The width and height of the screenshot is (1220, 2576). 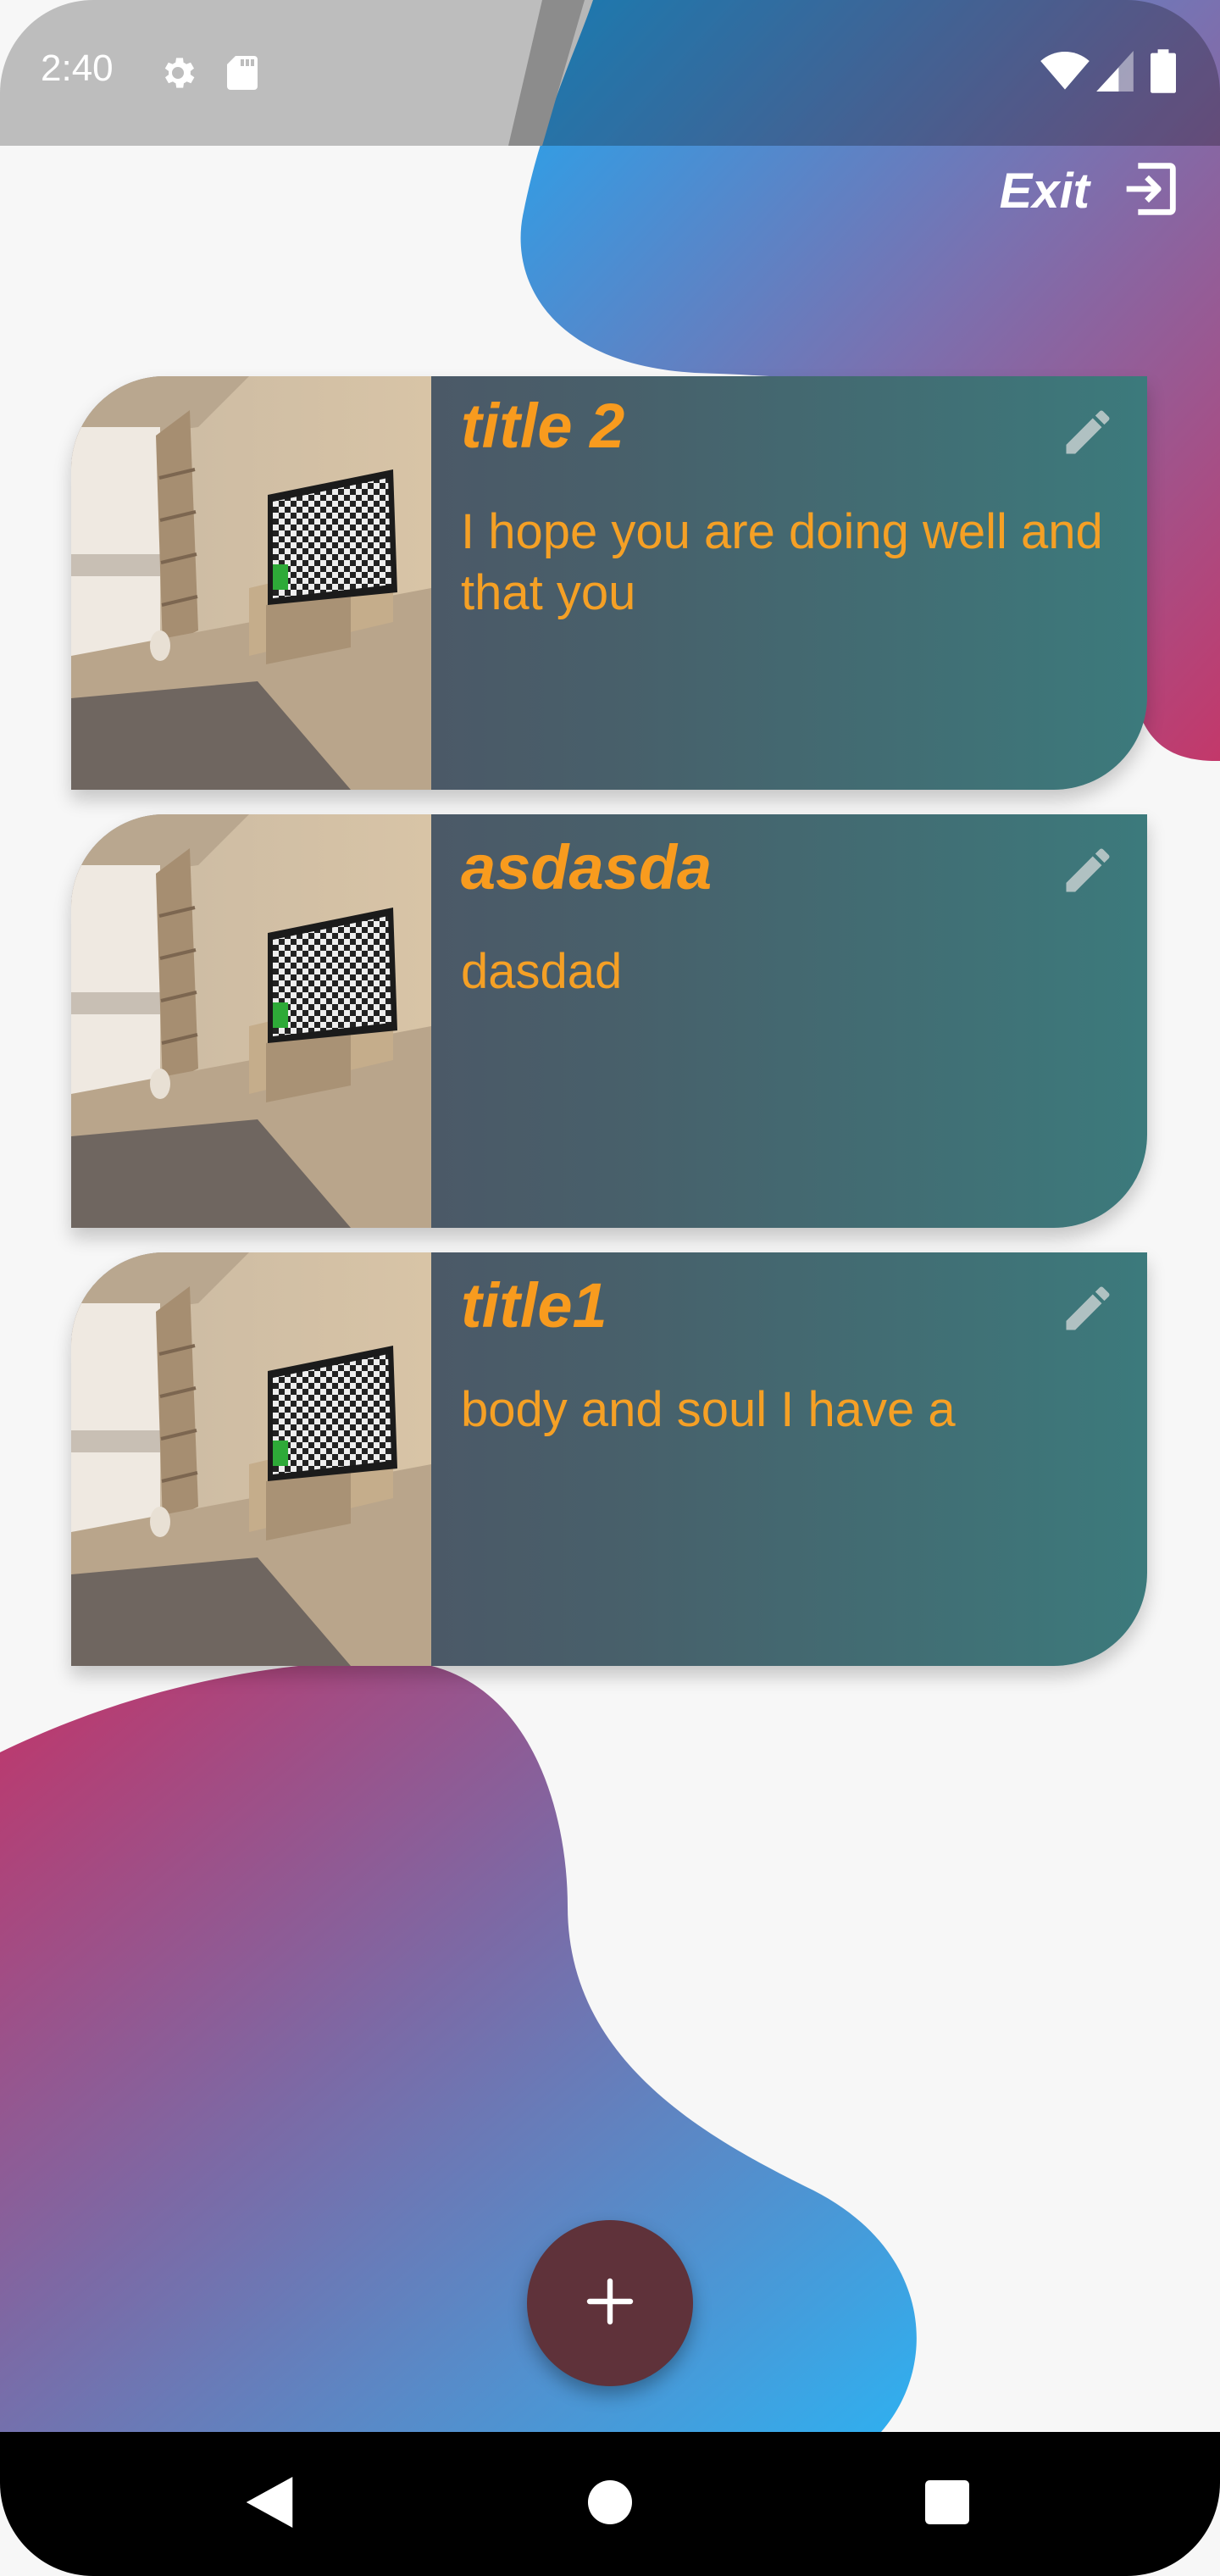 I want to click on note-body: dasdad, so click(x=542, y=971).